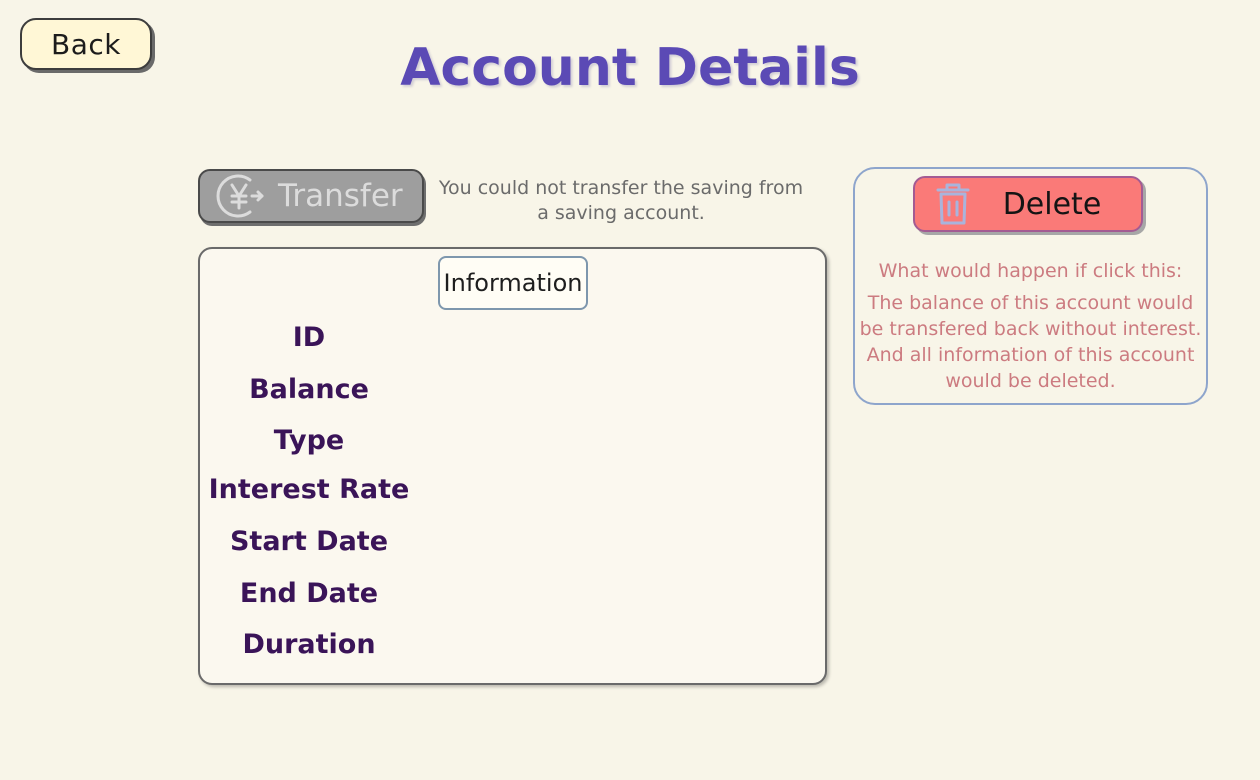  I want to click on page-title: Account Details, so click(630, 68).